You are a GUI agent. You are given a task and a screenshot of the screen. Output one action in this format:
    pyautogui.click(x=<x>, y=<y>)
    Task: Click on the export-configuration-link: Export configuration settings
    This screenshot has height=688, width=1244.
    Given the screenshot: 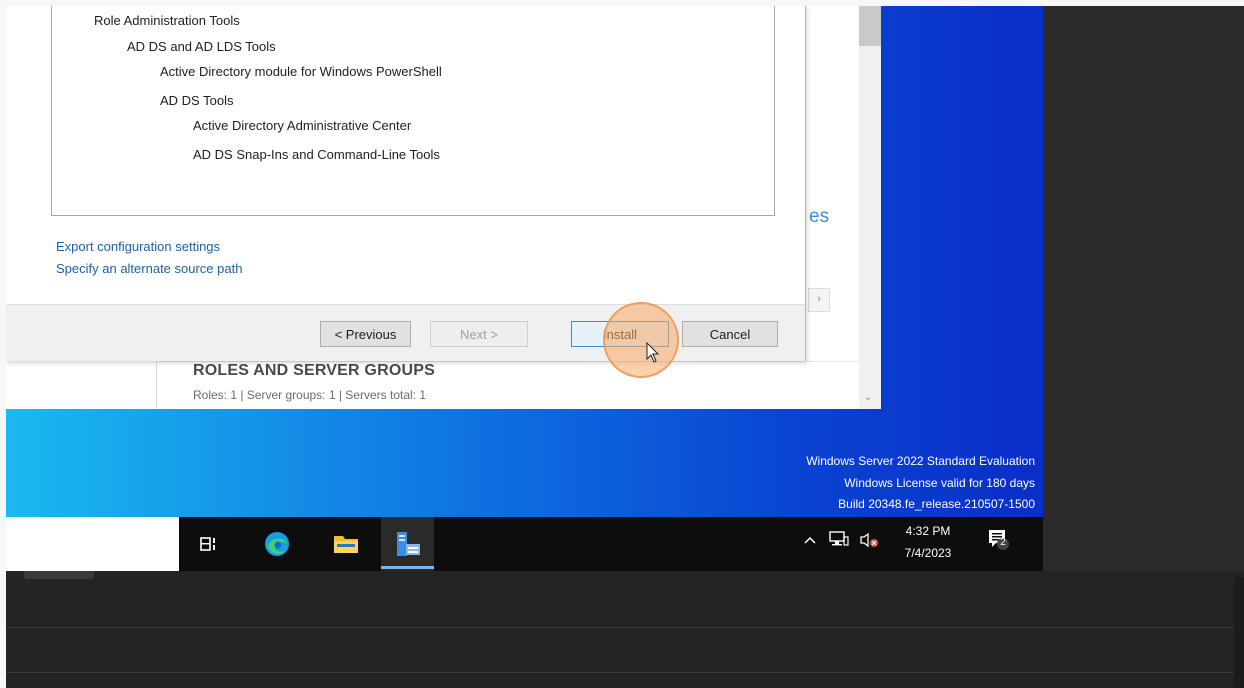 What is the action you would take?
    pyautogui.click(x=138, y=246)
    